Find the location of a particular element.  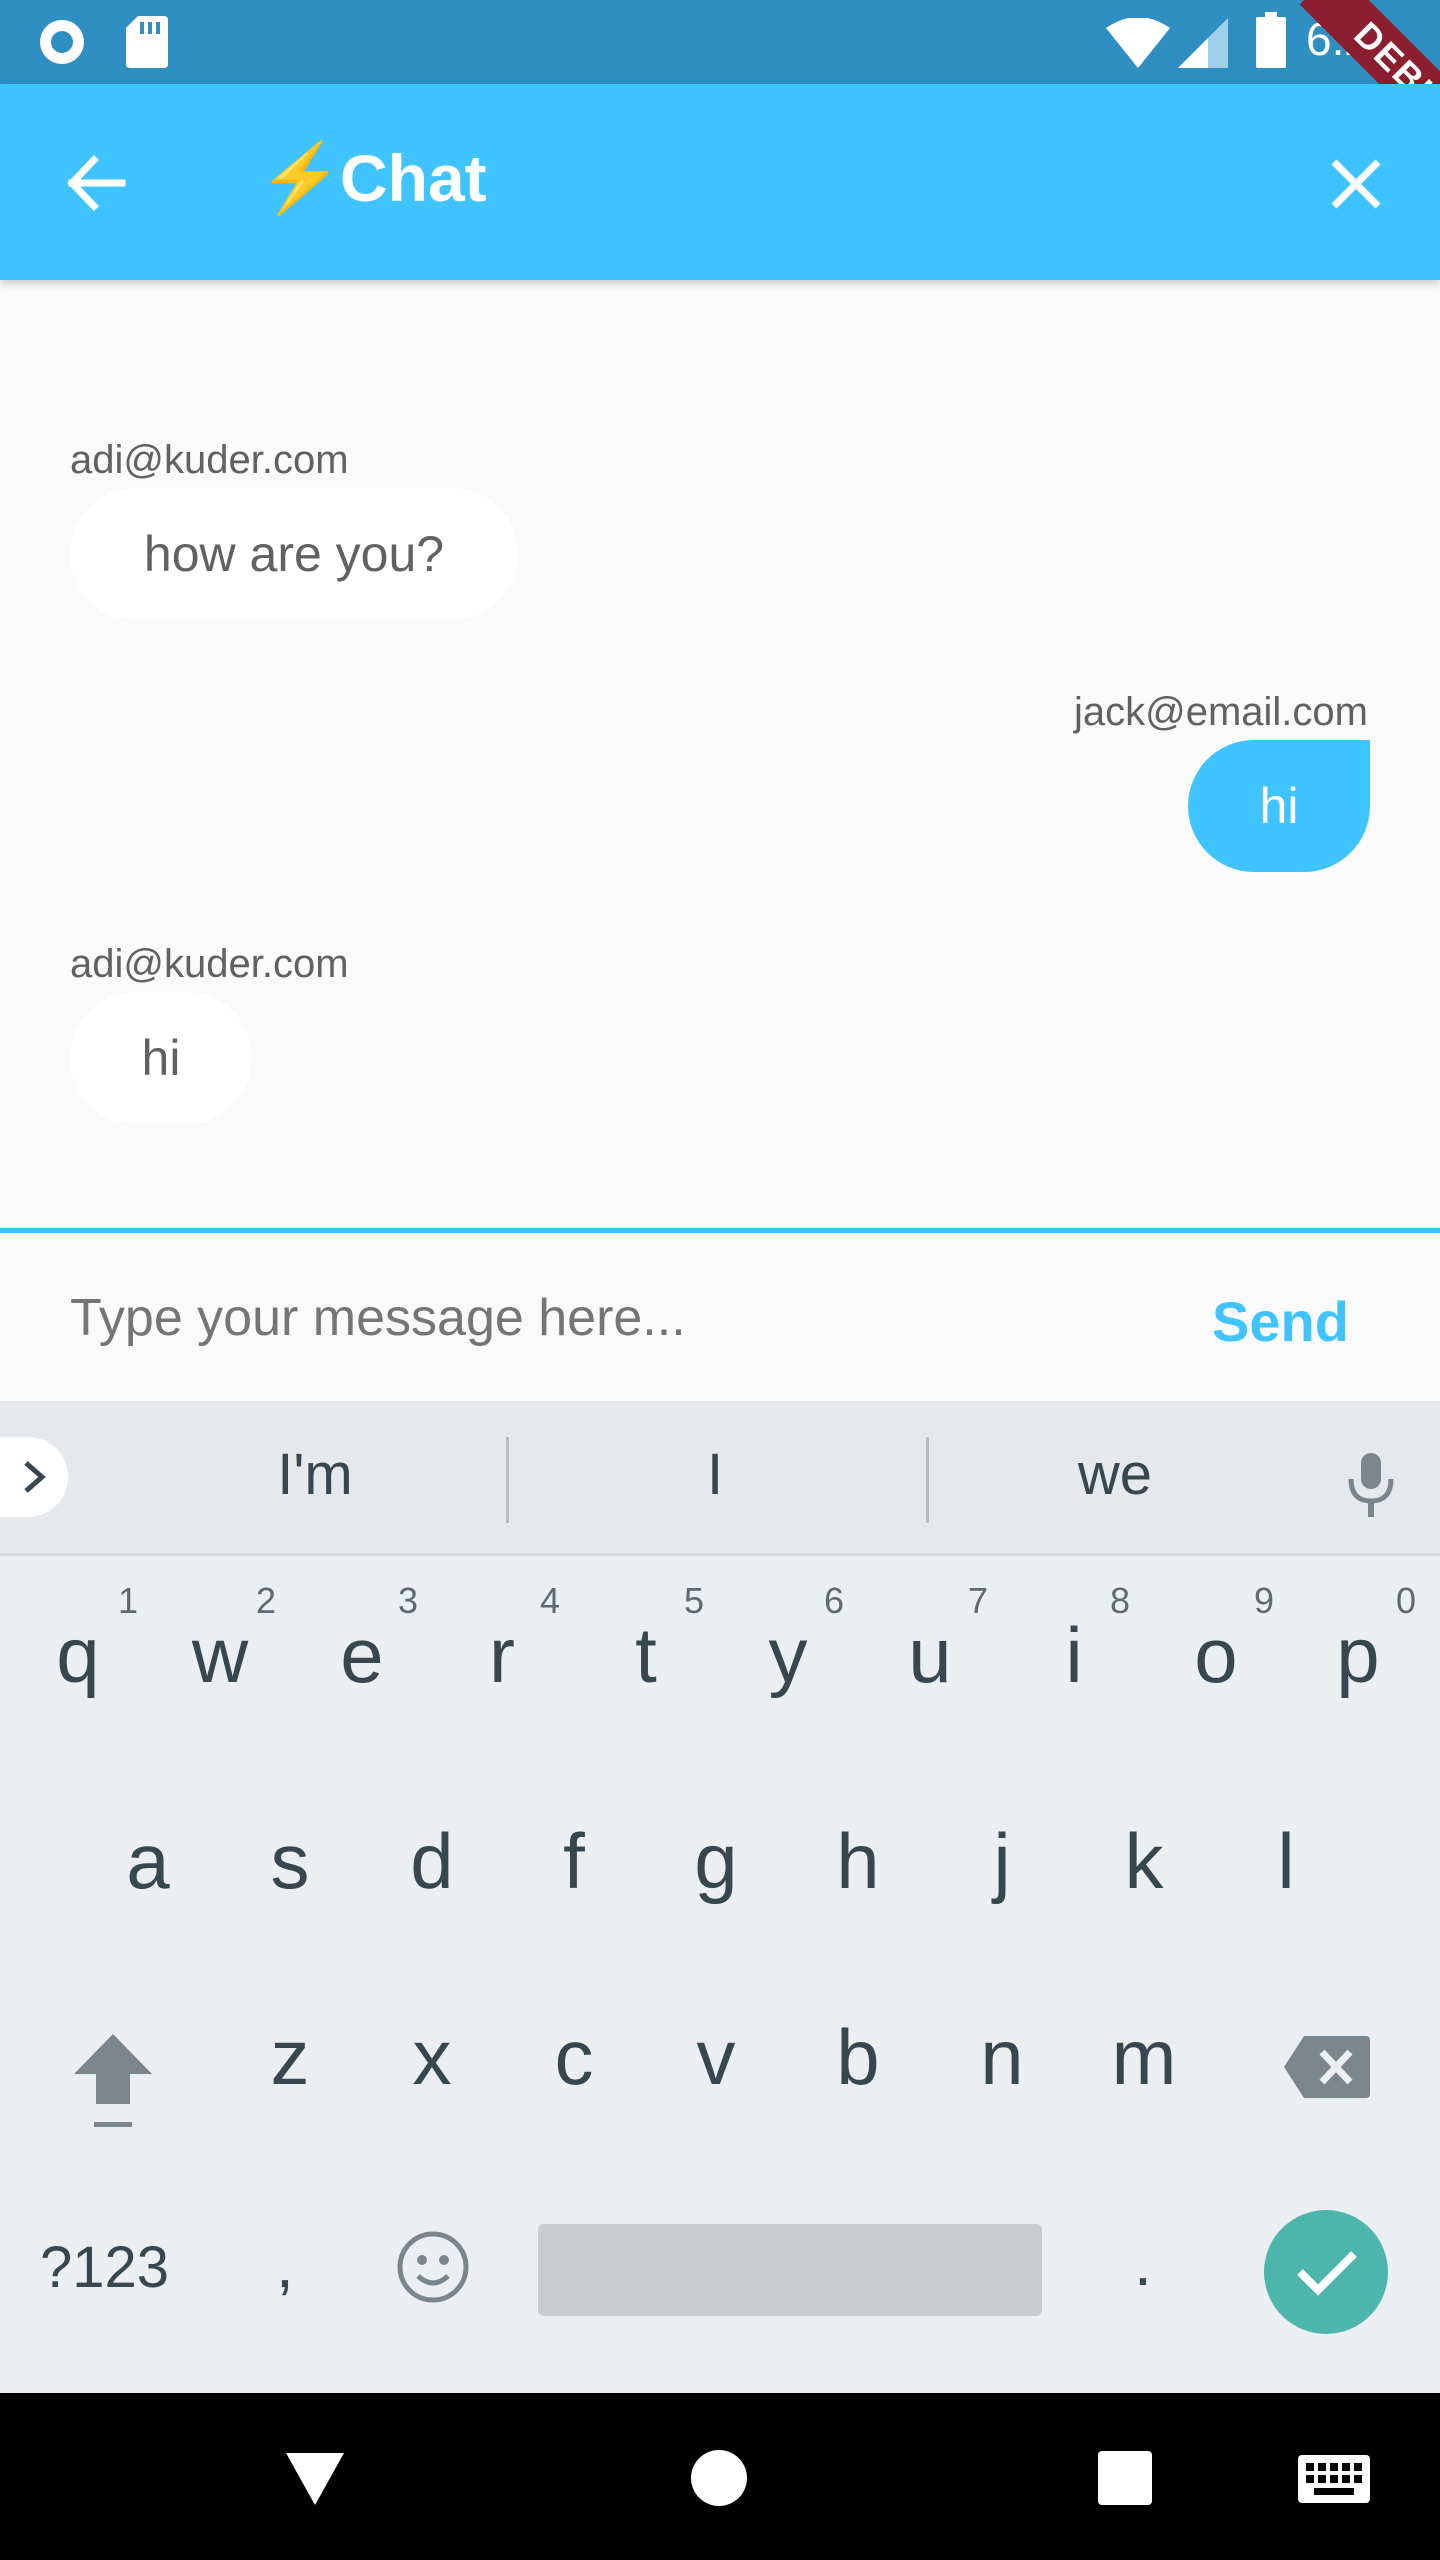

key-b: b is located at coordinates (858, 2057).